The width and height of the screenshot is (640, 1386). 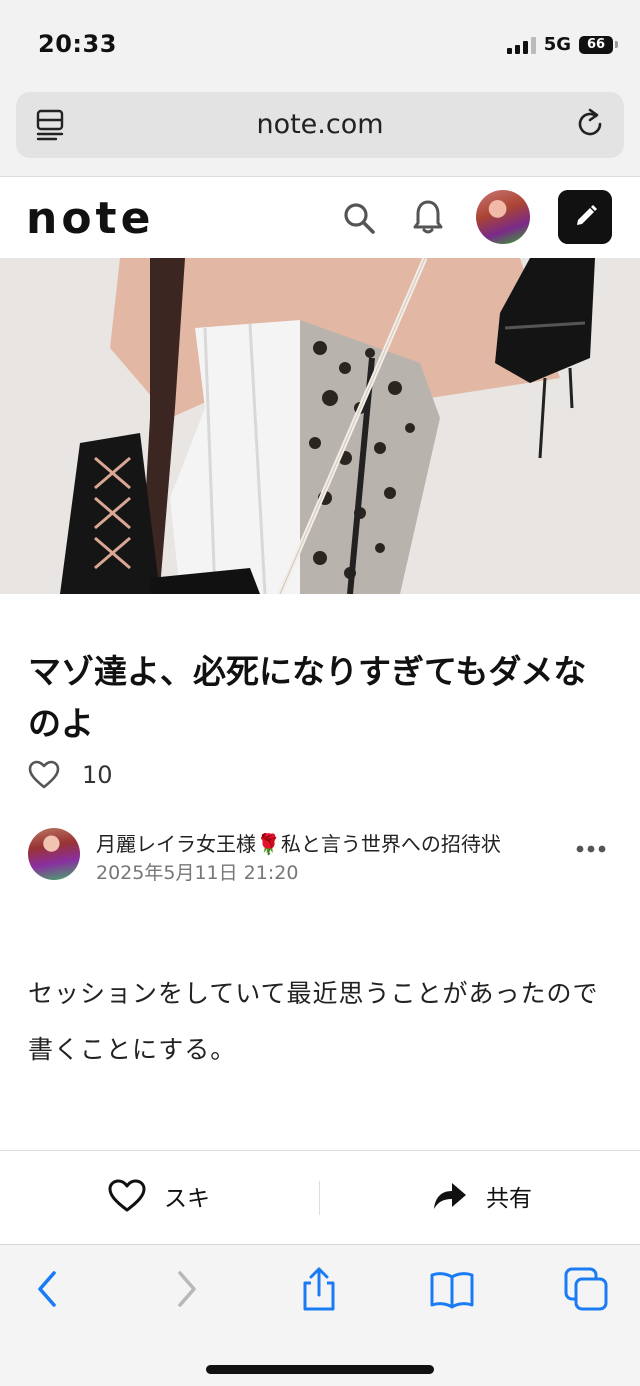 I want to click on share-arrow-icon, so click(x=450, y=1196).